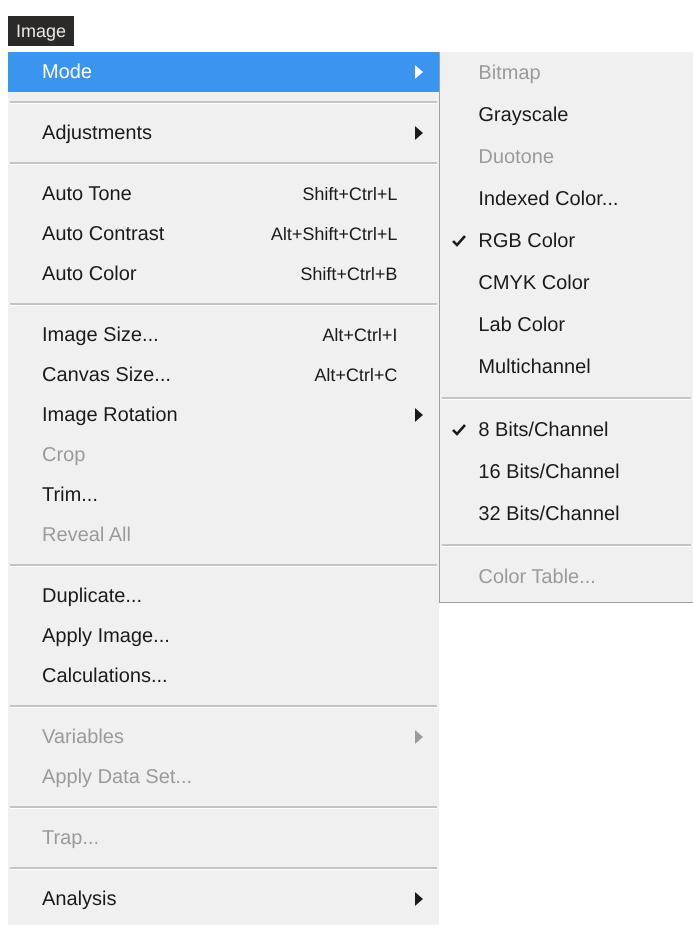 Image resolution: width=693 pixels, height=933 pixels. What do you see at coordinates (224, 375) in the screenshot?
I see `menu-item: Canvas Size... Alt+Ctrl+C` at bounding box center [224, 375].